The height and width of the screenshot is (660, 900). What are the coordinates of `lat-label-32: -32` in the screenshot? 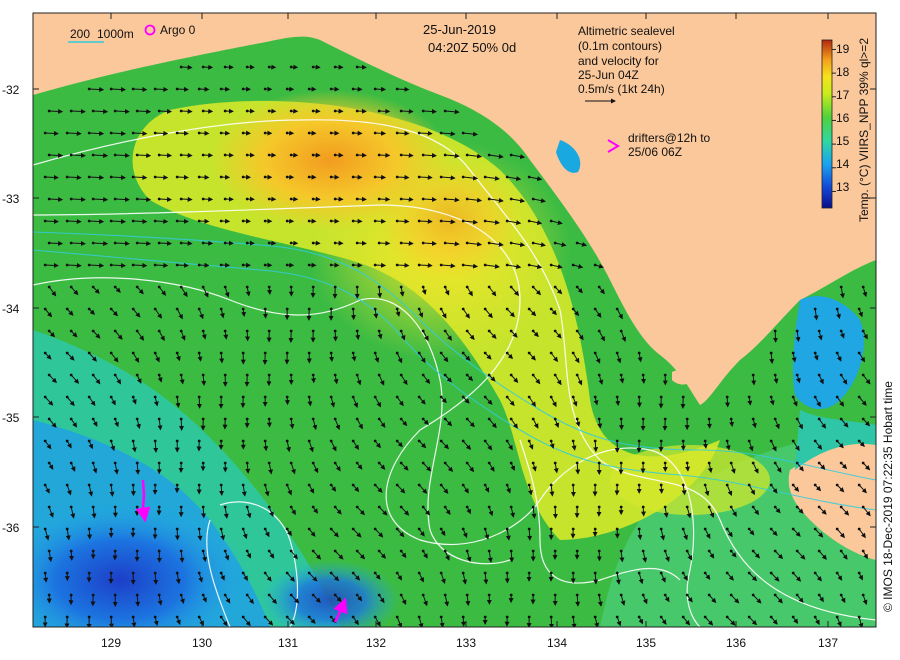 It's located at (11, 90).